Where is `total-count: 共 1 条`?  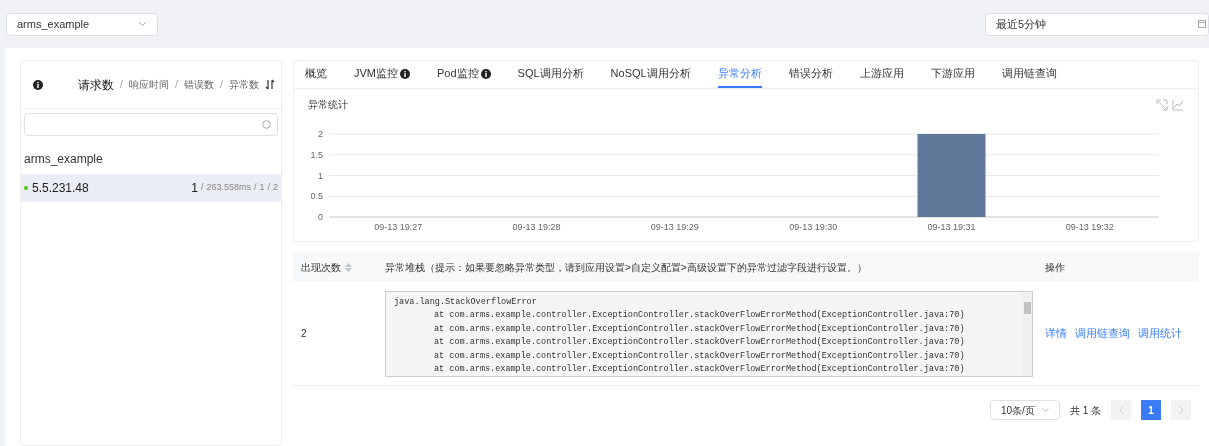 total-count: 共 1 条 is located at coordinates (1085, 410).